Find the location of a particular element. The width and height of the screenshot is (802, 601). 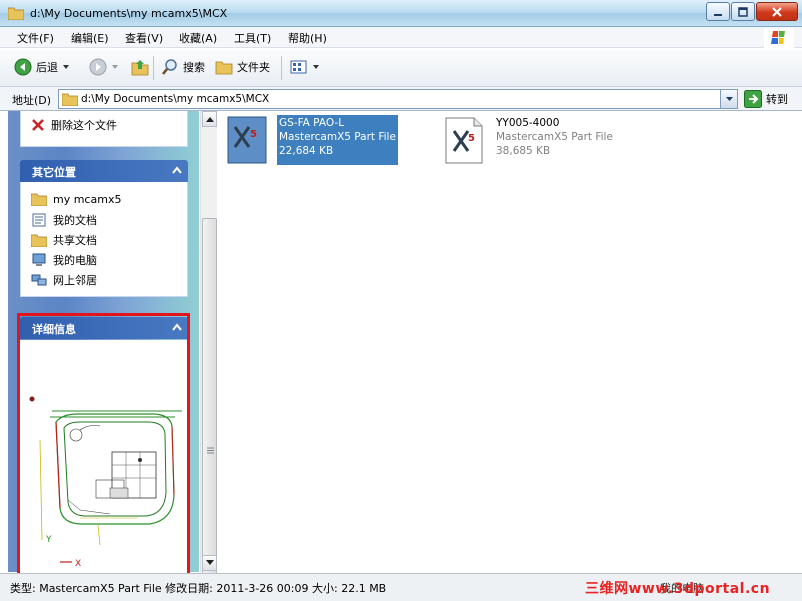

minimize-button is located at coordinates (718, 11).